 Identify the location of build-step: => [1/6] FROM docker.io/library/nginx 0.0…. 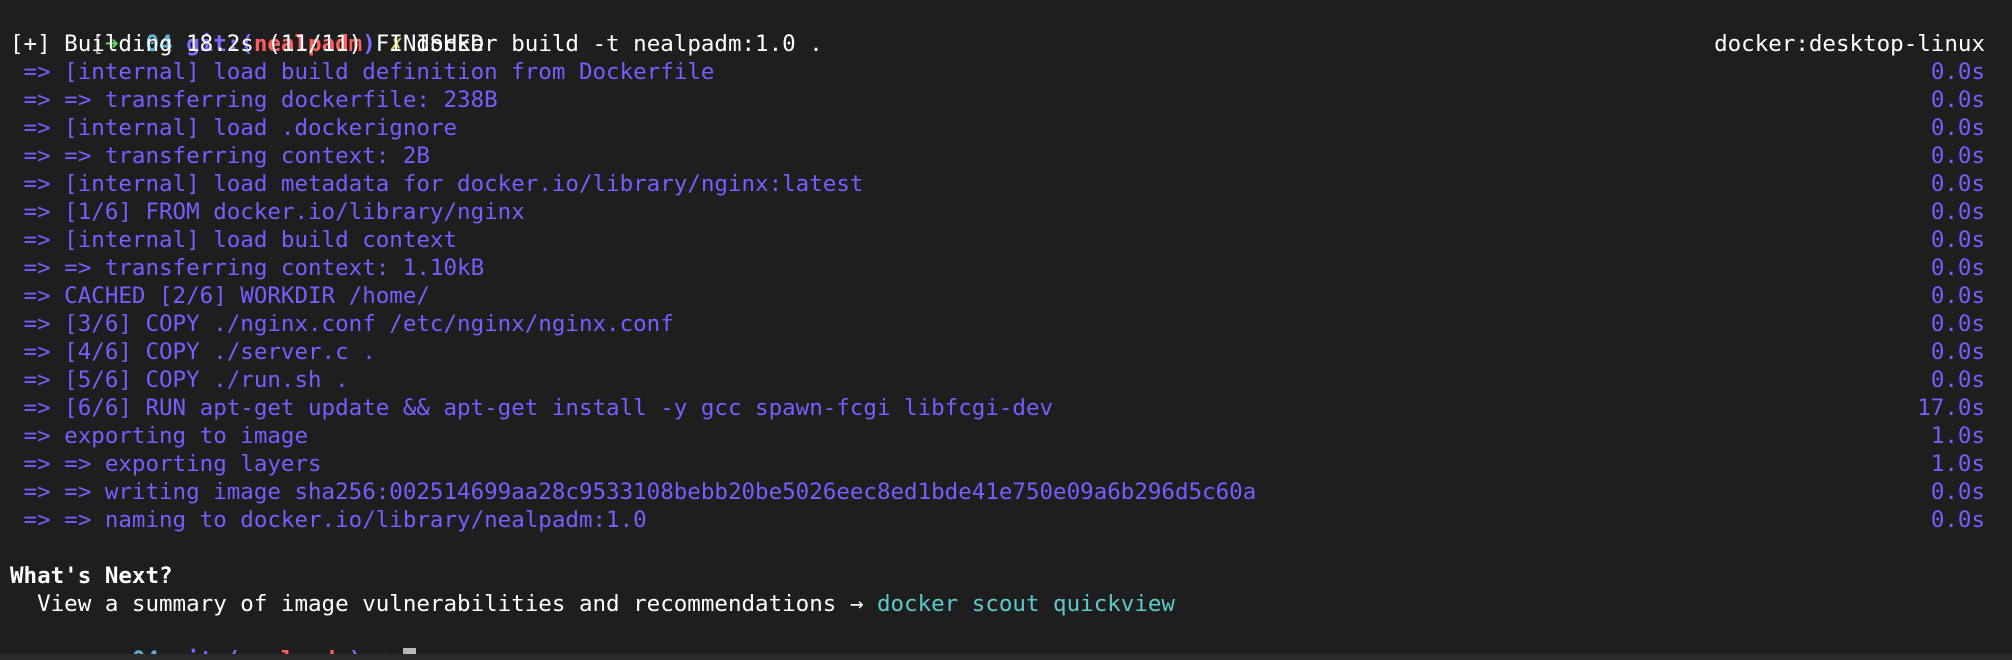
(1006, 212).